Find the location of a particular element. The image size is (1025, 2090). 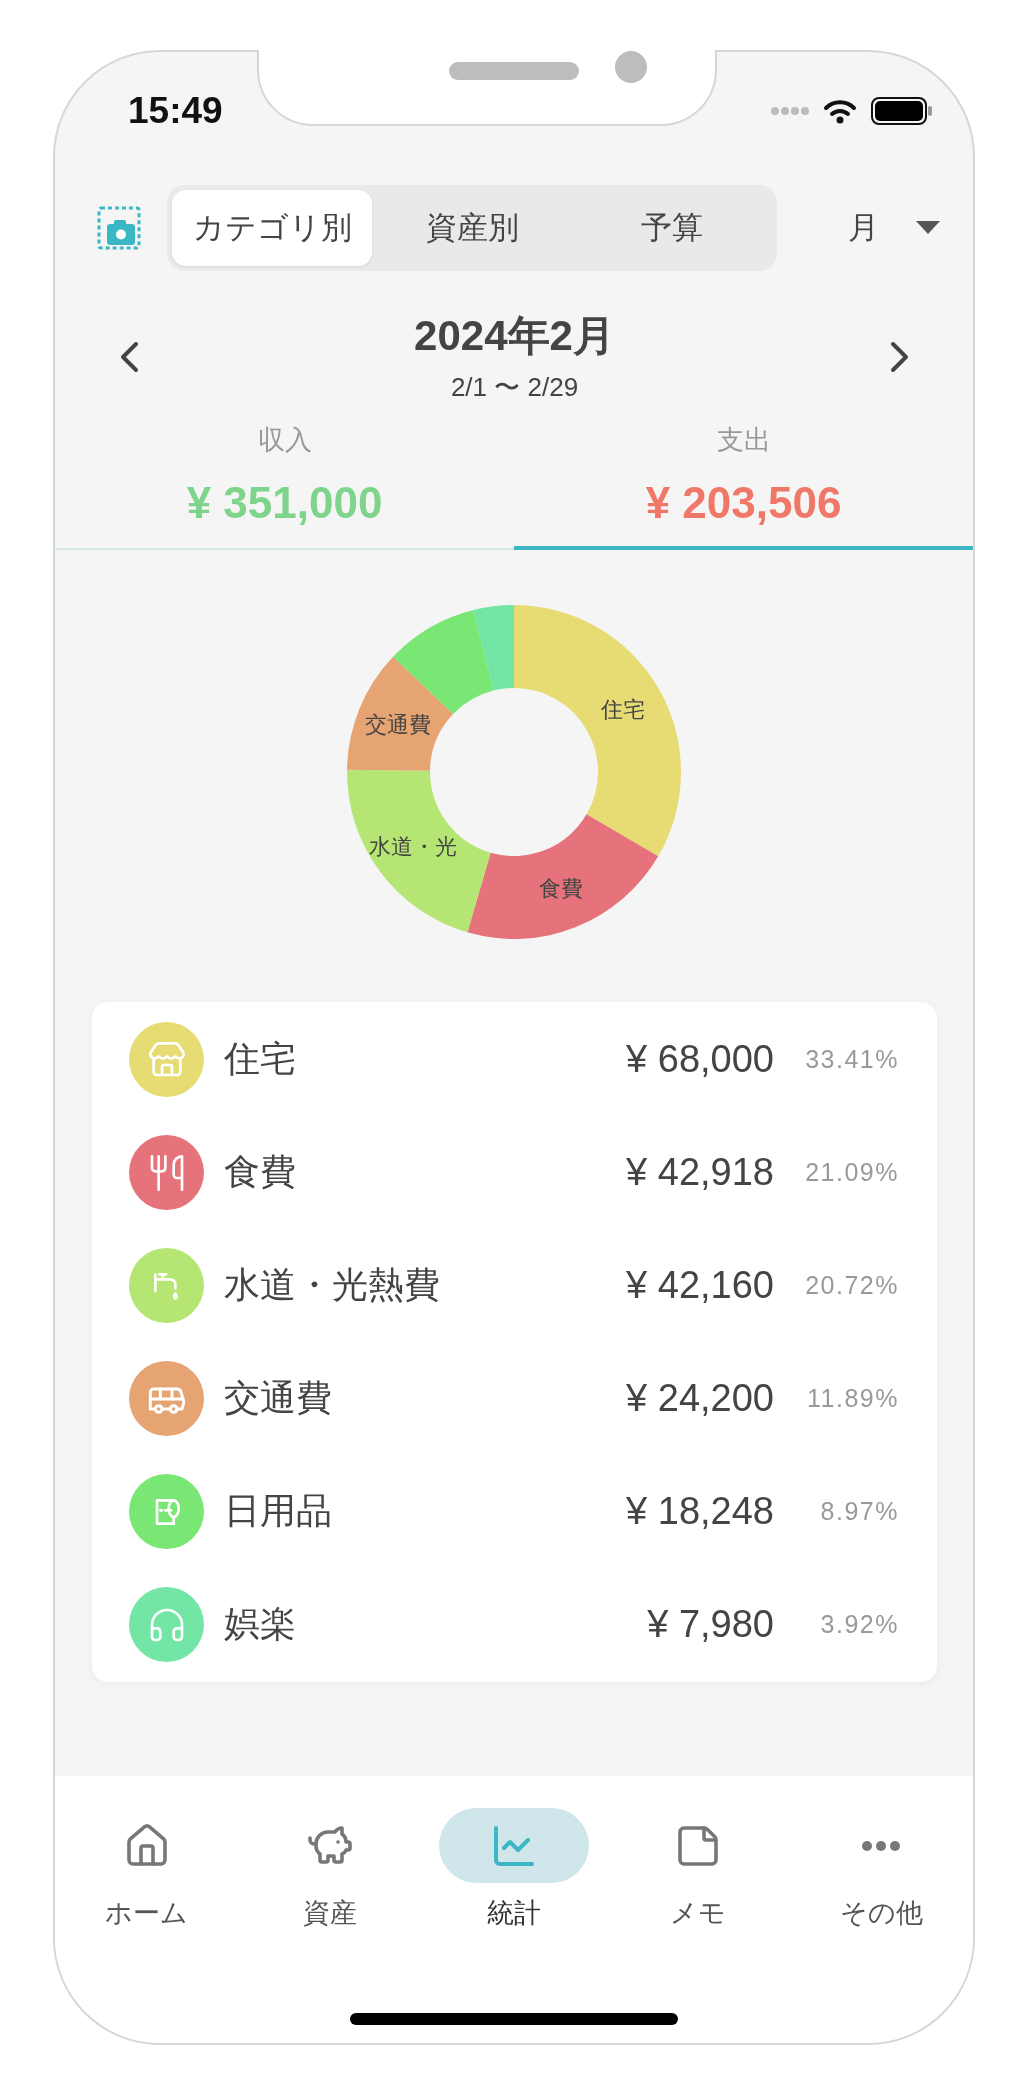

chevron-right-icon is located at coordinates (900, 357).